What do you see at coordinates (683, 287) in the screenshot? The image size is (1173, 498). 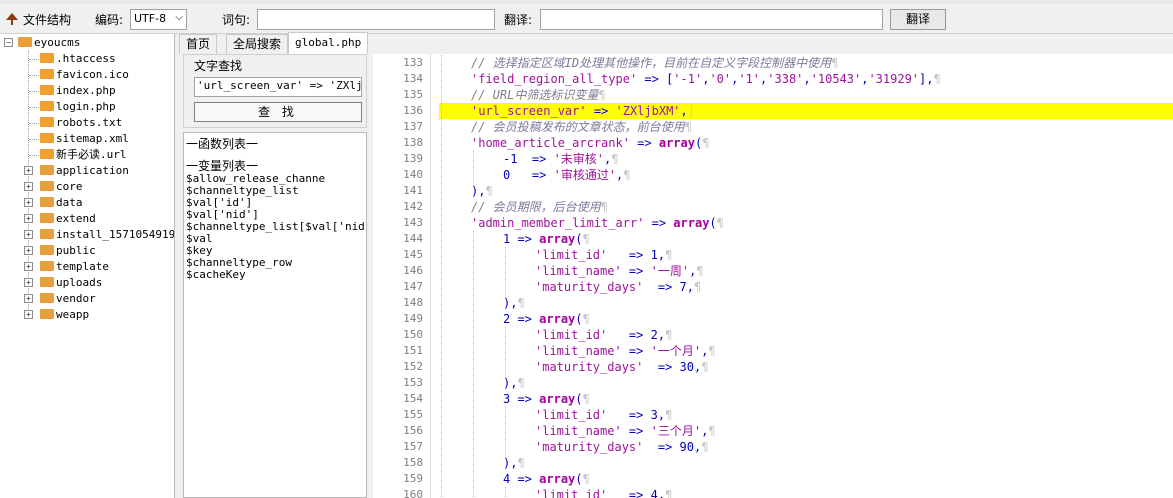 I see `code-token: 7` at bounding box center [683, 287].